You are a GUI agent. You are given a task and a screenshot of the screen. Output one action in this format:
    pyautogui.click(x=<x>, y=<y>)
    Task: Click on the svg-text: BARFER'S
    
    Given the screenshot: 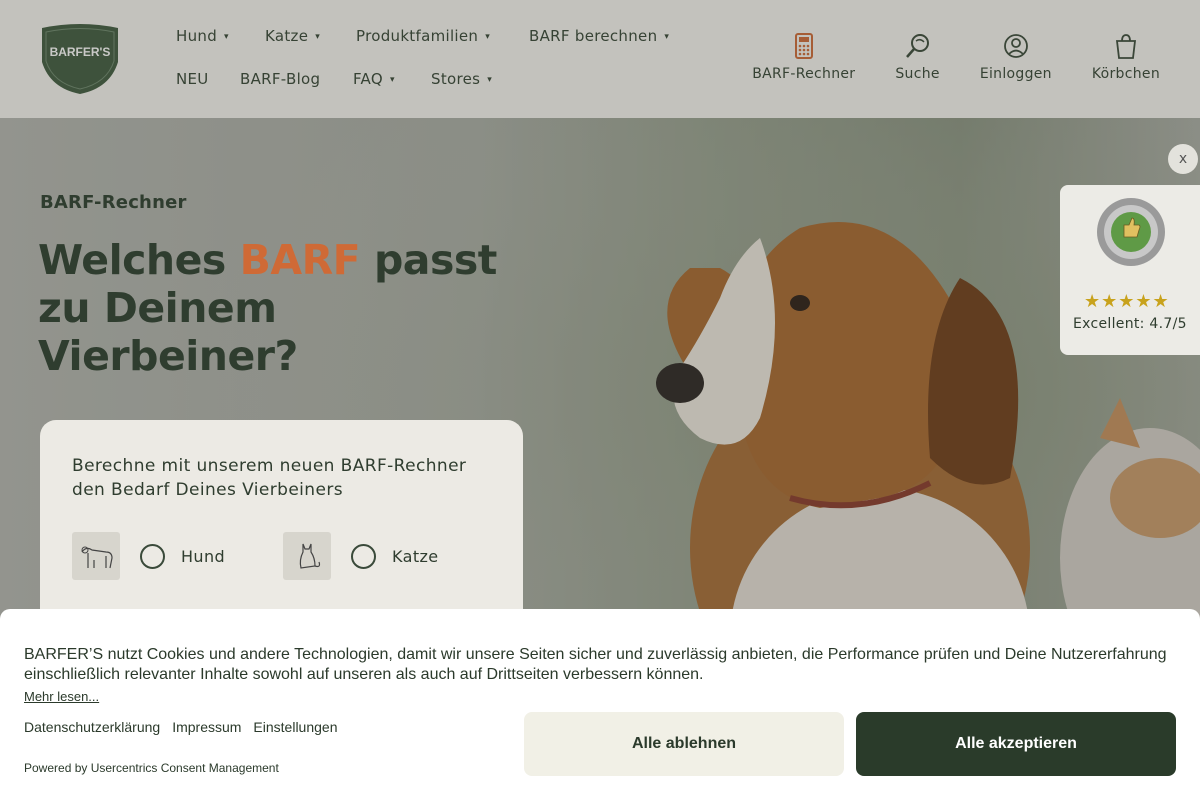 What is the action you would take?
    pyautogui.click(x=80, y=52)
    